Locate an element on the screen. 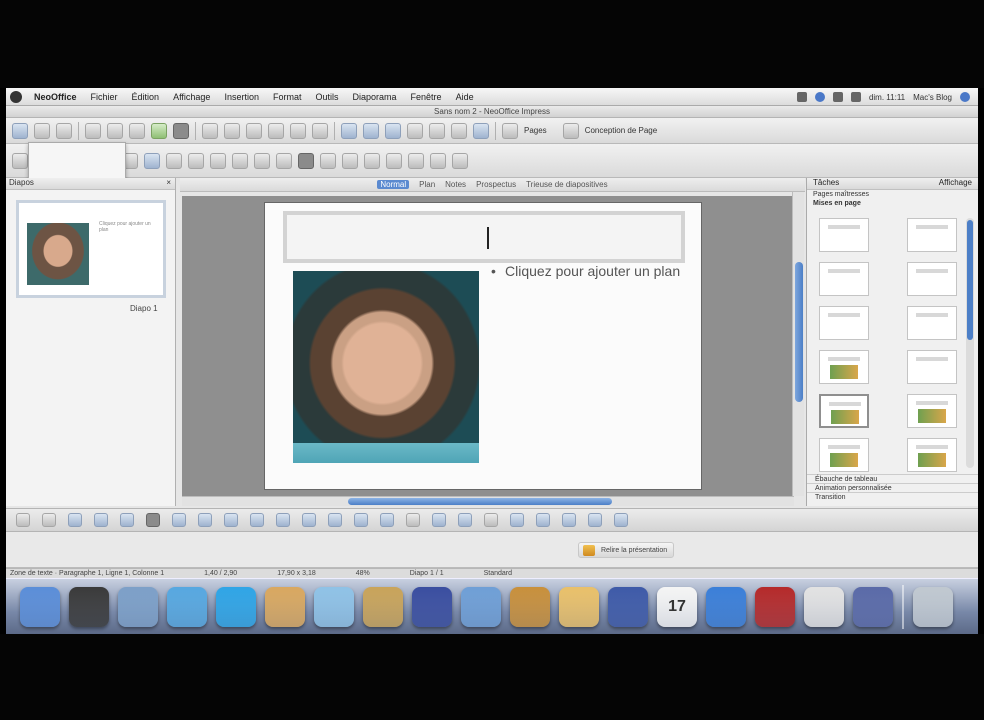 The width and height of the screenshot is (984, 720). bluetooth-icon is located at coordinates (801, 97).